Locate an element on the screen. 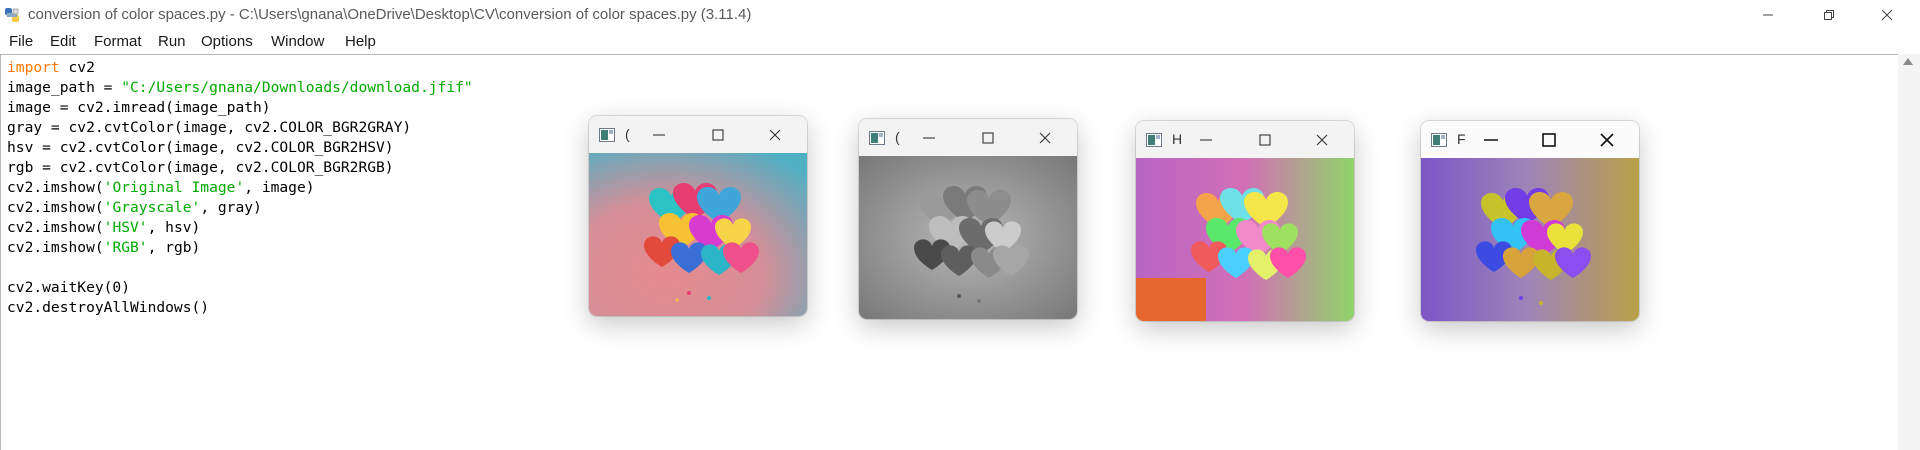 Image resolution: width=1920 pixels, height=450 pixels. string-literal: "C:/Users/gnana/Downloads/download.jfif" is located at coordinates (297, 87).